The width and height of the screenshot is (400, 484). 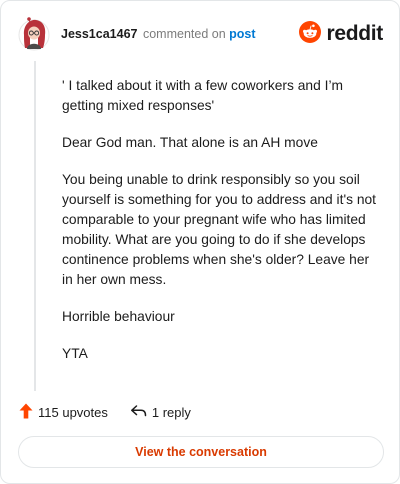 What do you see at coordinates (73, 412) in the screenshot?
I see `upvote-count: 115 upvotes` at bounding box center [73, 412].